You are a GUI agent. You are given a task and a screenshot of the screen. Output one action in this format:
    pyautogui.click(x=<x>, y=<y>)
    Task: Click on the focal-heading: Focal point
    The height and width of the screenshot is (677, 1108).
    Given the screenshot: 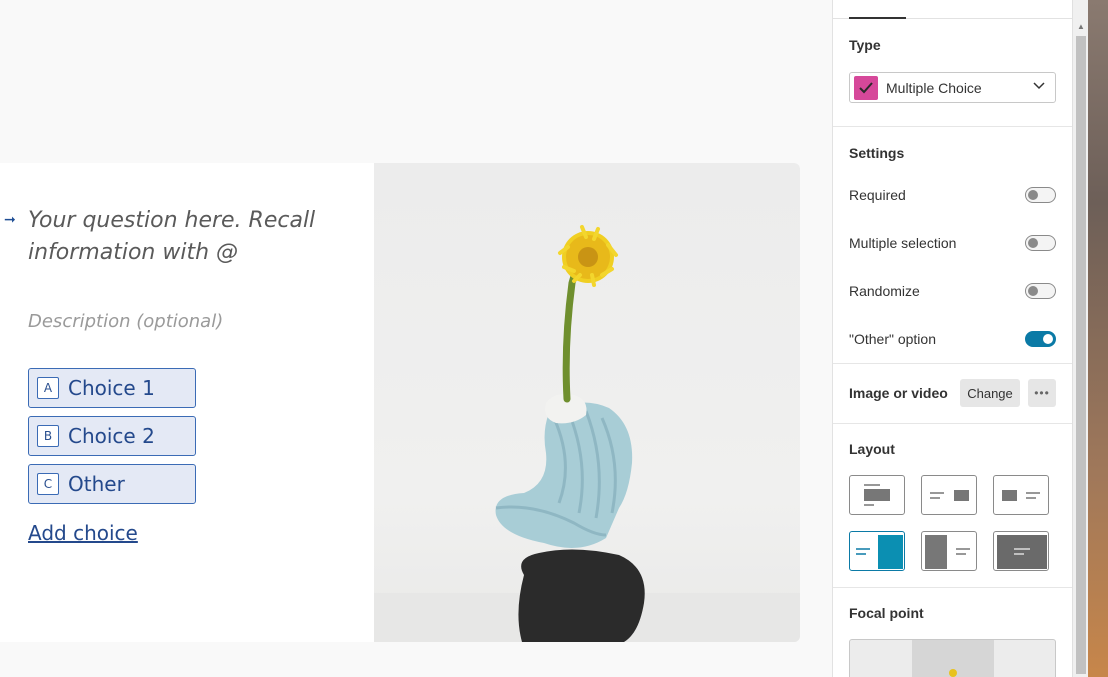 What is the action you would take?
    pyautogui.click(x=886, y=613)
    